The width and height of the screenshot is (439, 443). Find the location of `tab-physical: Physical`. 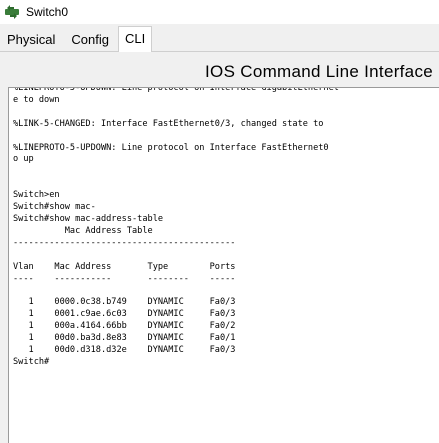

tab-physical: Physical is located at coordinates (31, 39).